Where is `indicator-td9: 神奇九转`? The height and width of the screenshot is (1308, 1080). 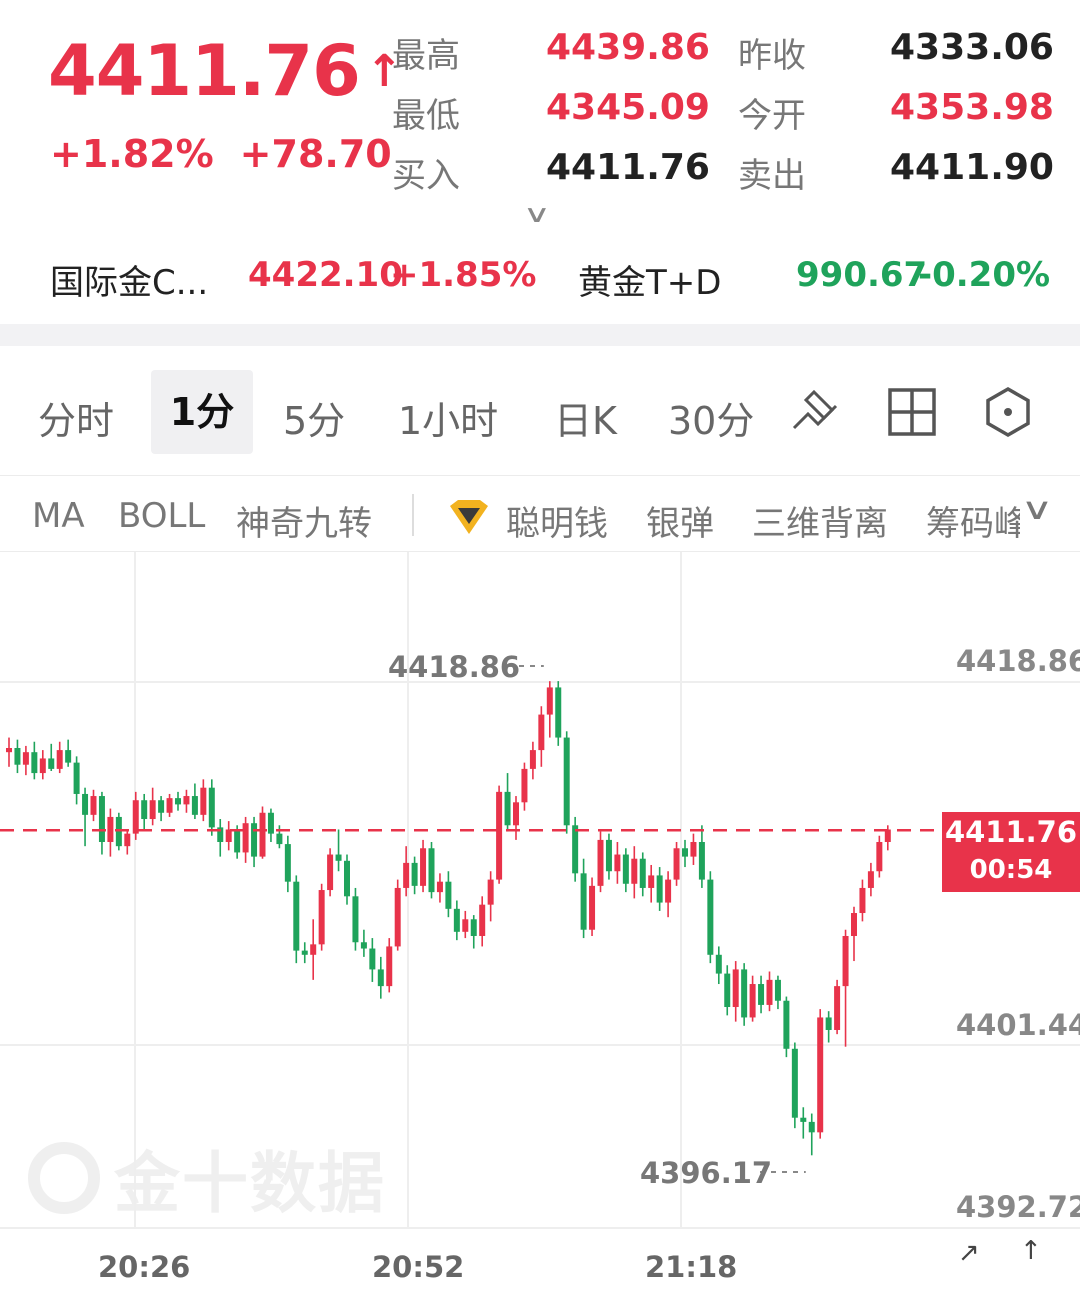 indicator-td9: 神奇九转 is located at coordinates (304, 520).